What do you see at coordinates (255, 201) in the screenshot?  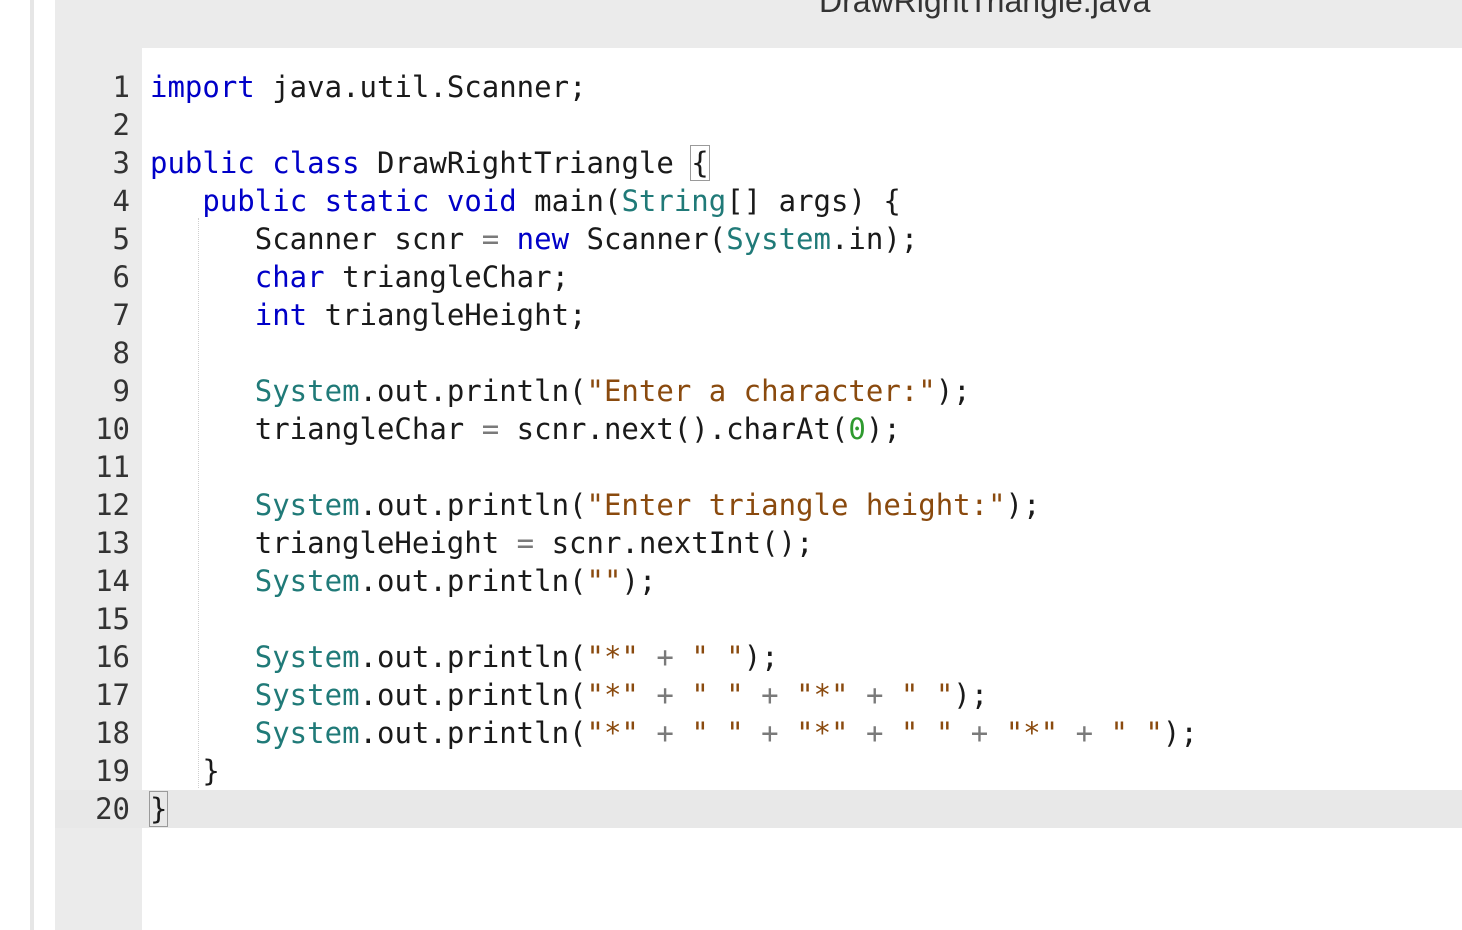 I see `keyword-token: public` at bounding box center [255, 201].